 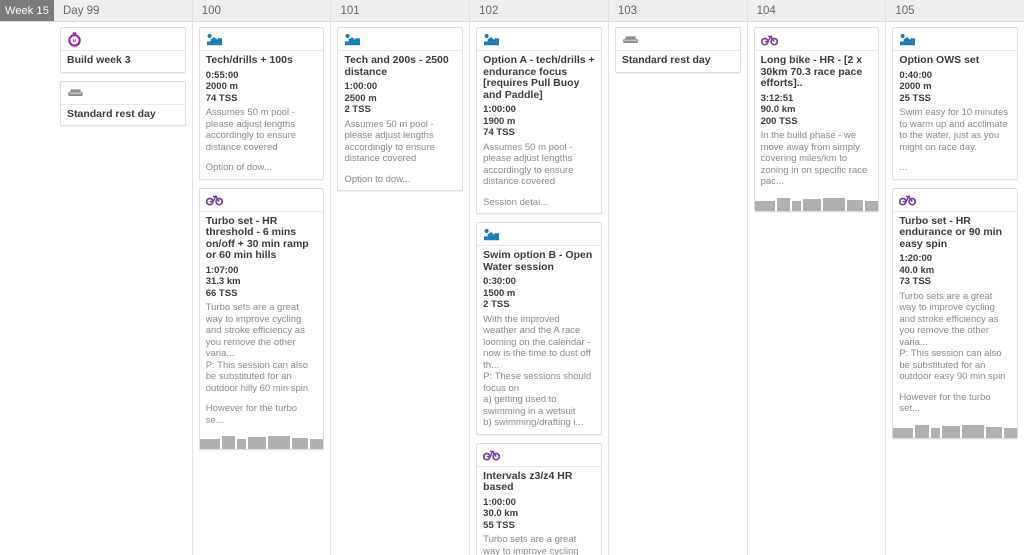 What do you see at coordinates (261, 10) in the screenshot?
I see `day-header-1: 100` at bounding box center [261, 10].